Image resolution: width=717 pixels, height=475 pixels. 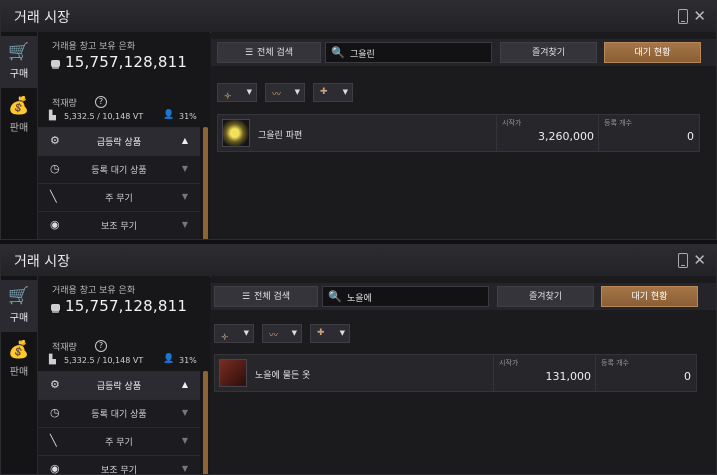 What do you see at coordinates (169, 359) in the screenshot?
I see `person-icon: 👤` at bounding box center [169, 359].